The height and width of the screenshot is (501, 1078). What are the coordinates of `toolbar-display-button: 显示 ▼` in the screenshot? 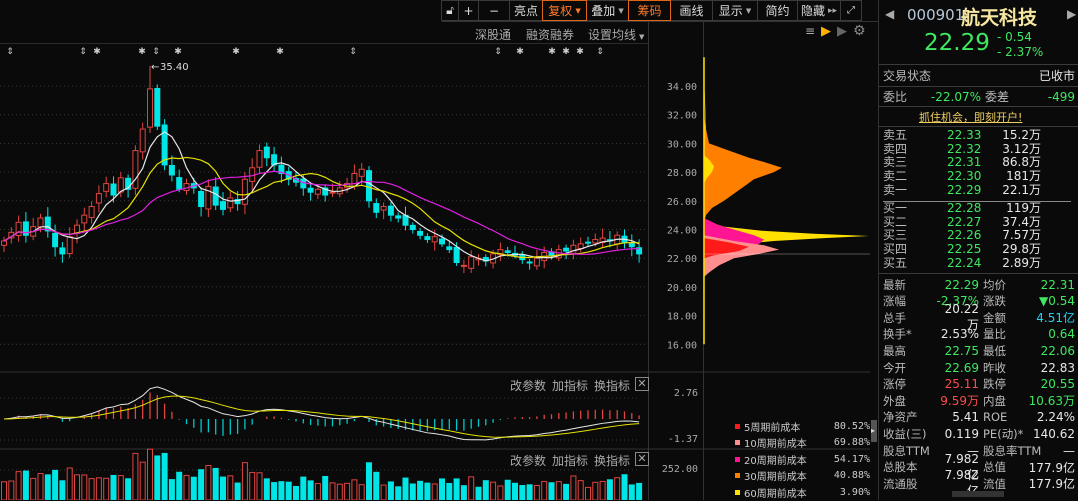 It's located at (735, 10).